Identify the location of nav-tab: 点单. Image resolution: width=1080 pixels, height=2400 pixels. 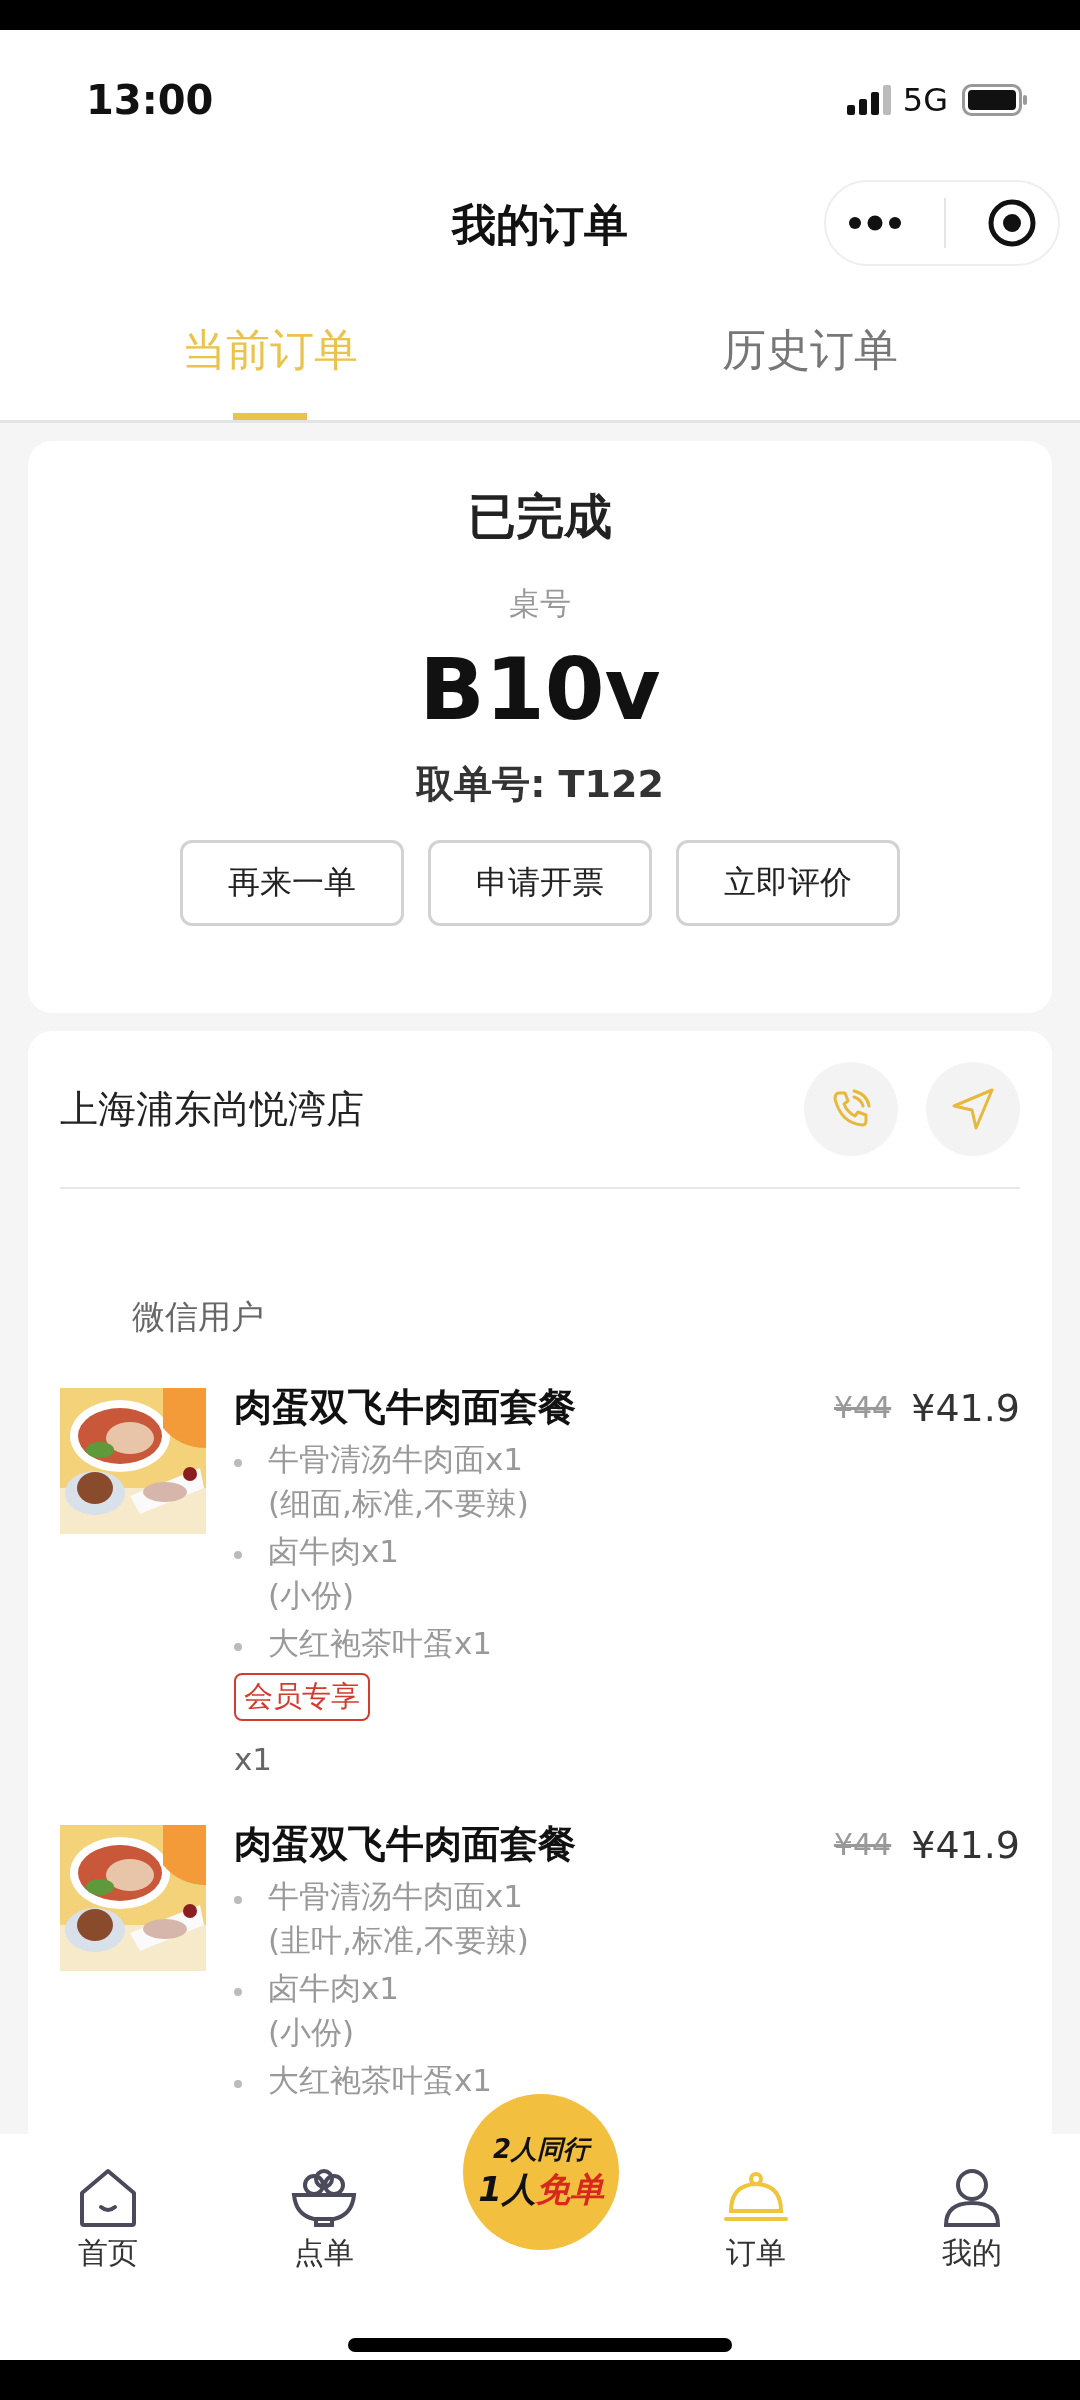
(324, 2220).